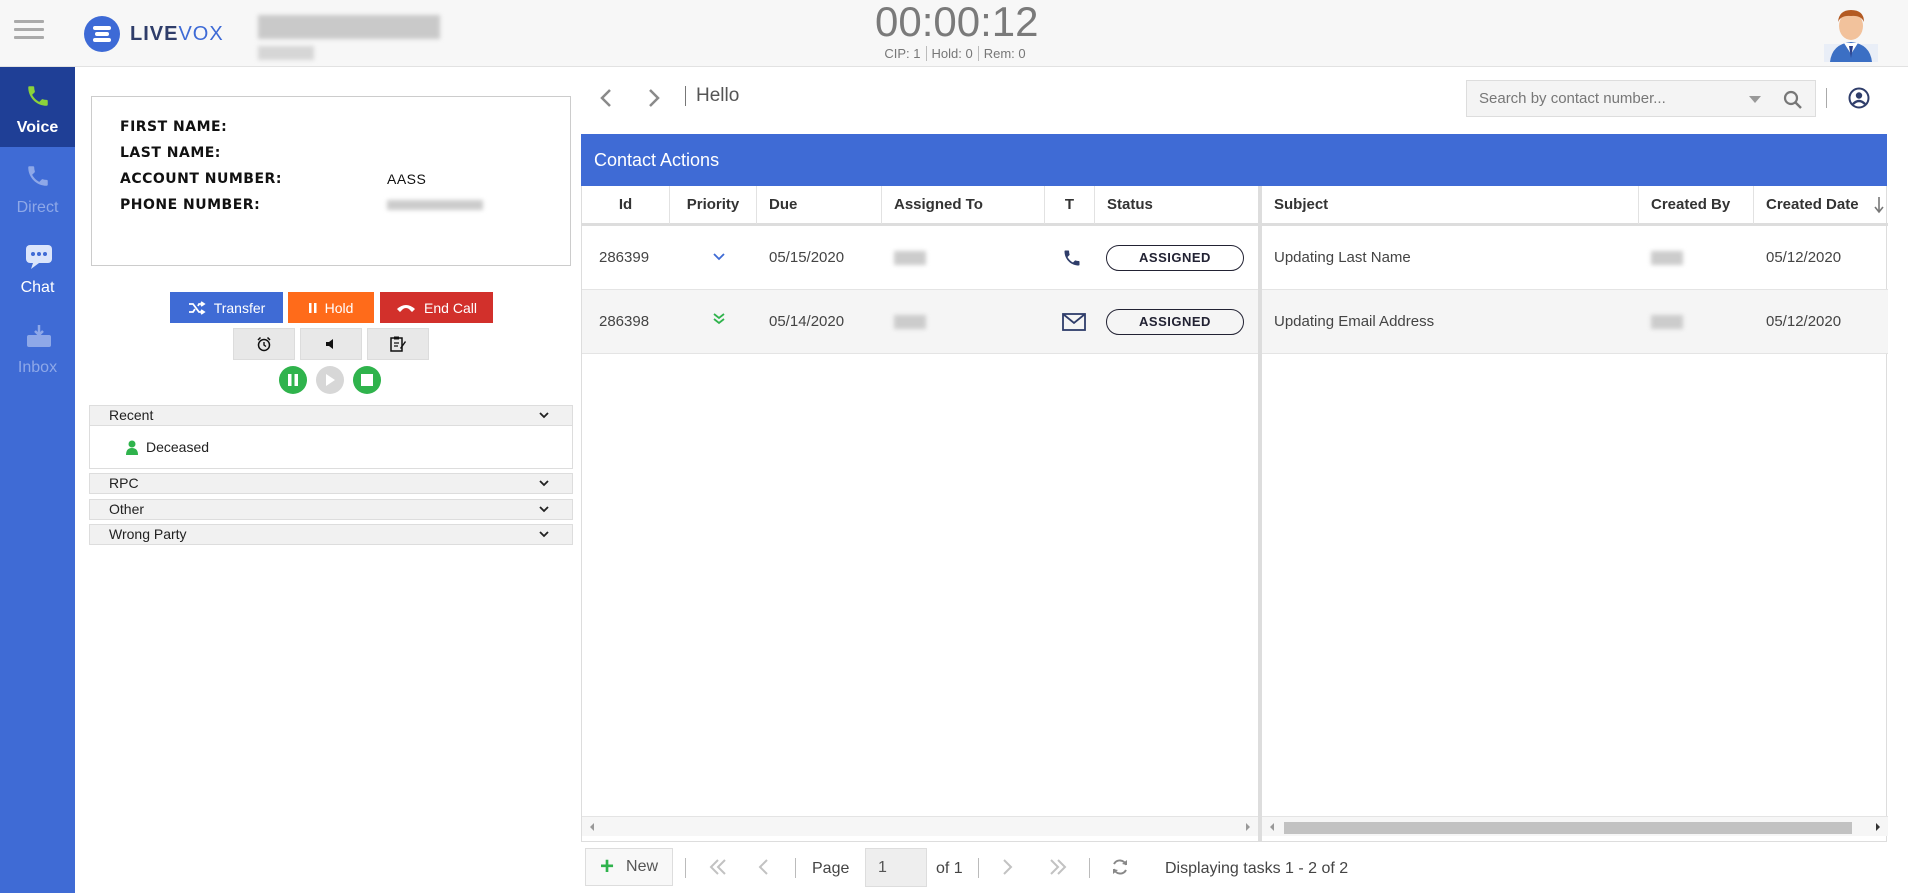  I want to click on horizontal-scrollbar-right, so click(1575, 826).